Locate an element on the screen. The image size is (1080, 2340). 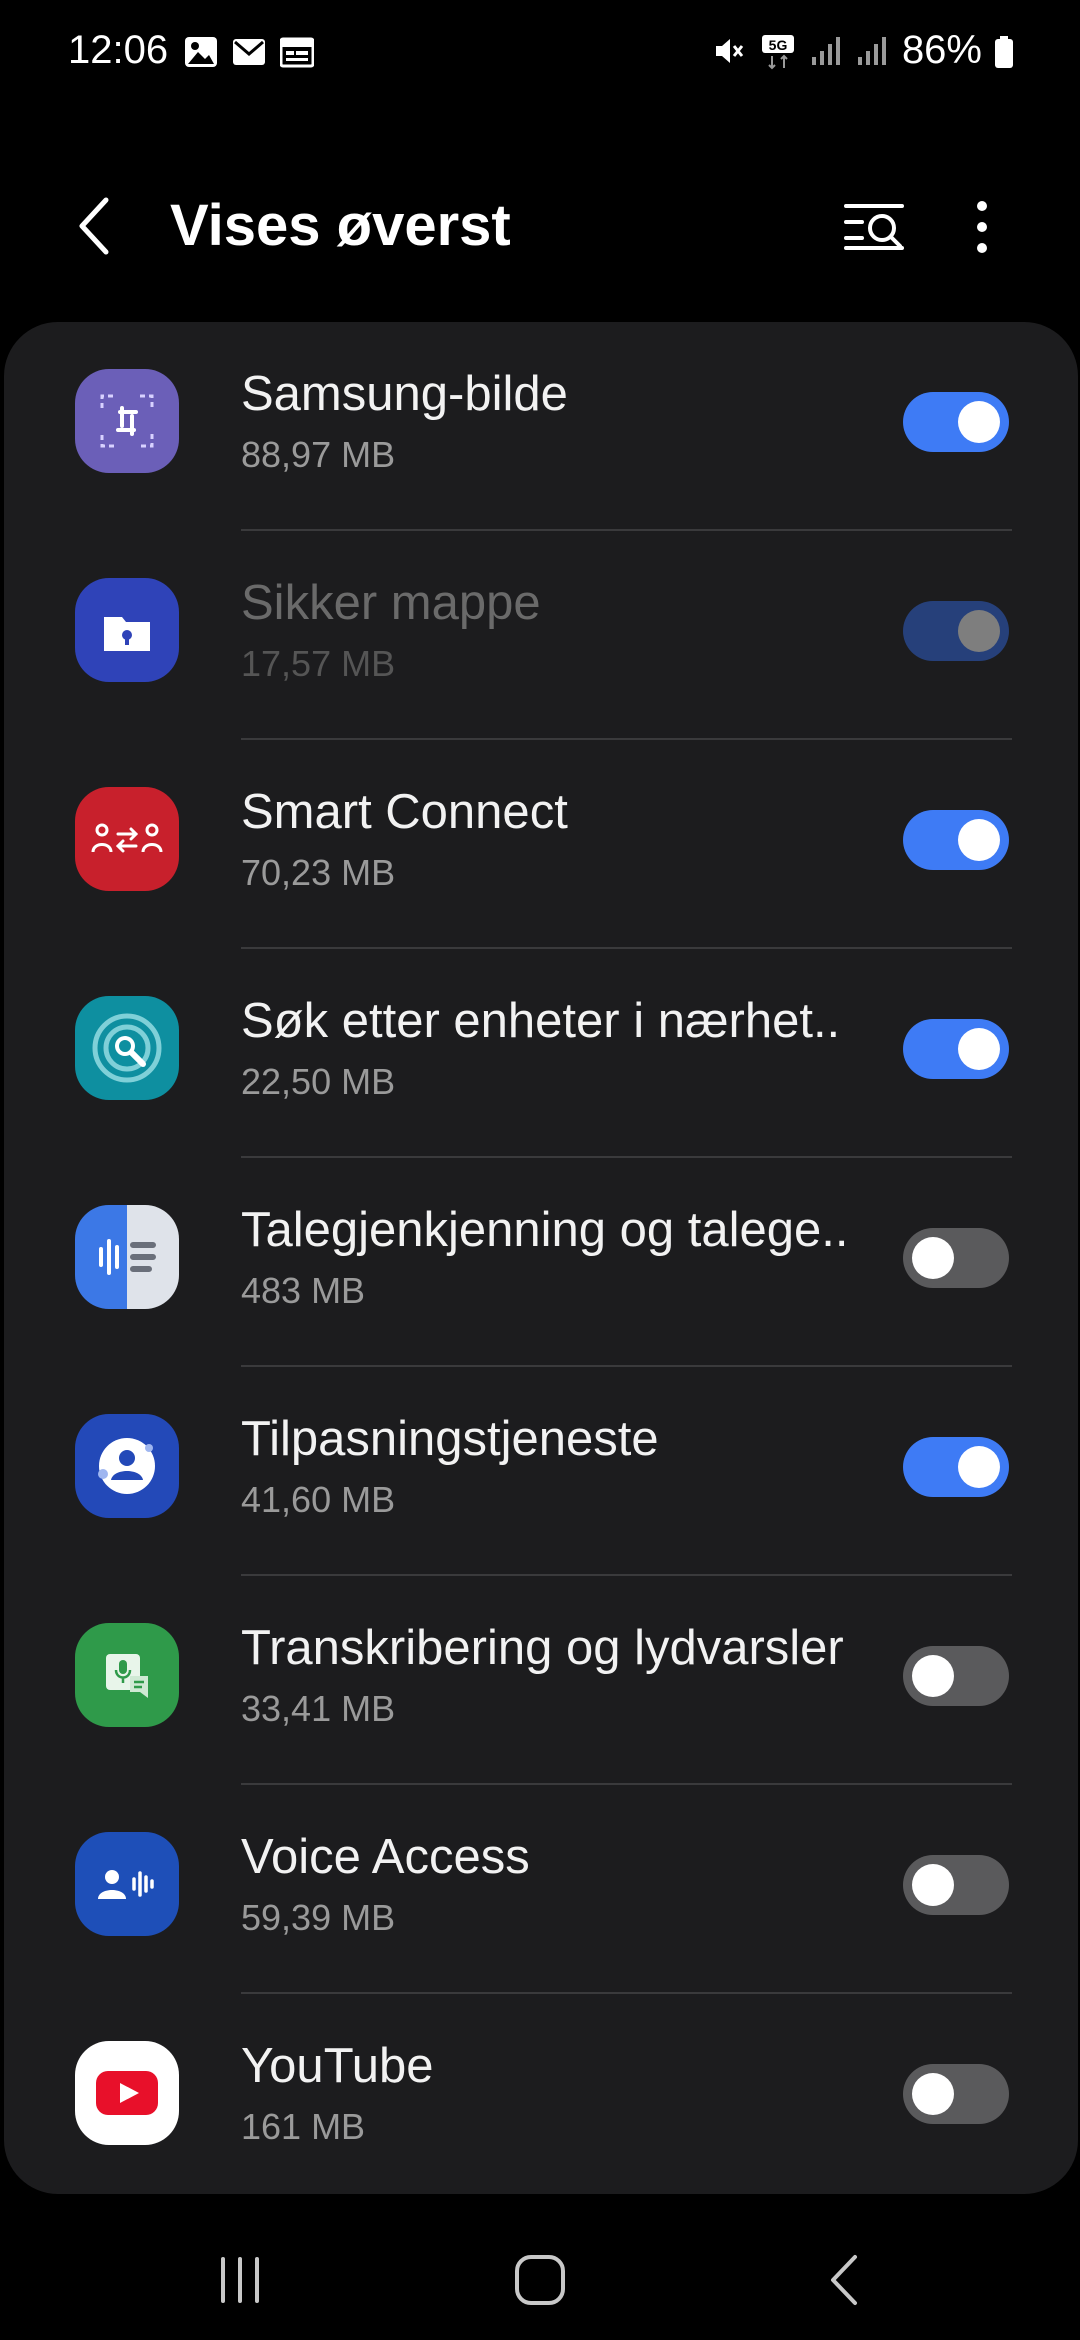
list-item: Samsung-bilde 88,97 MB is located at coordinates (541, 426).